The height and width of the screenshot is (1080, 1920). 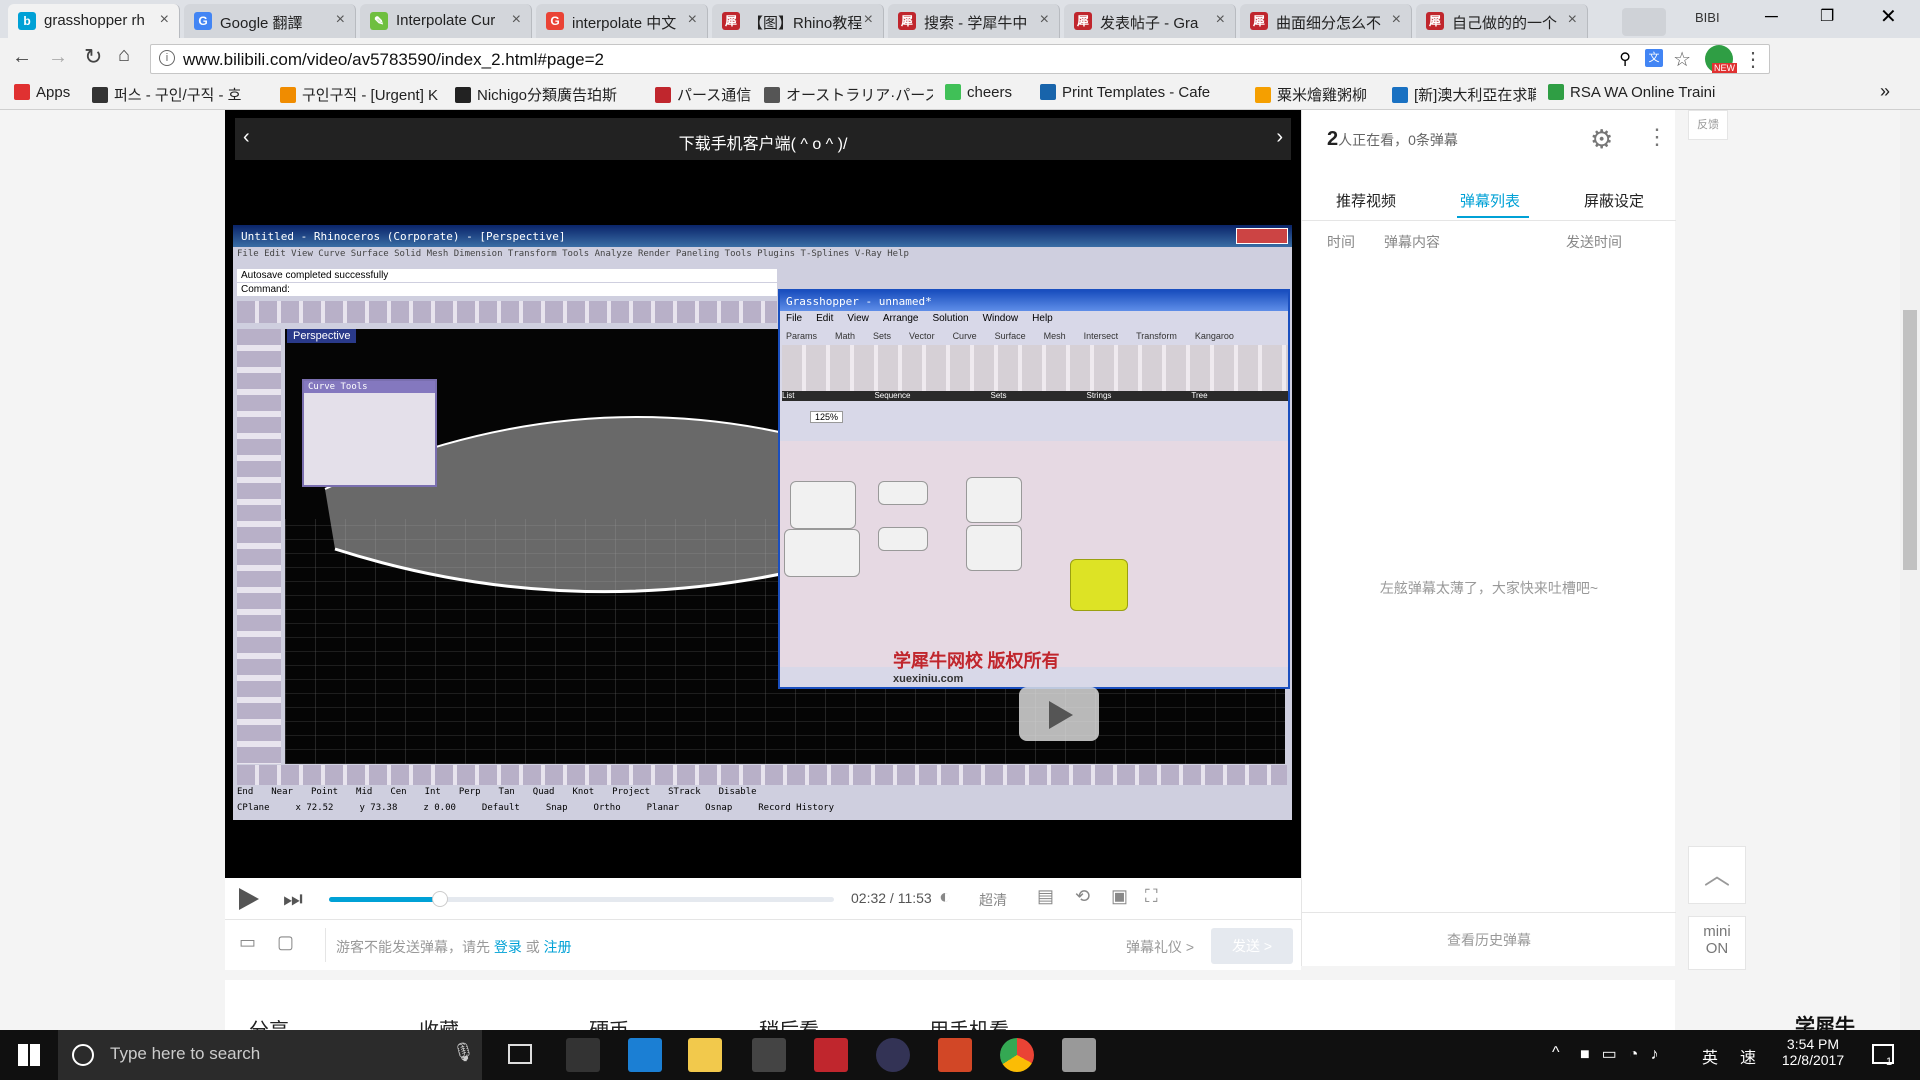 What do you see at coordinates (1654, 58) in the screenshot?
I see `translate-icon: 文` at bounding box center [1654, 58].